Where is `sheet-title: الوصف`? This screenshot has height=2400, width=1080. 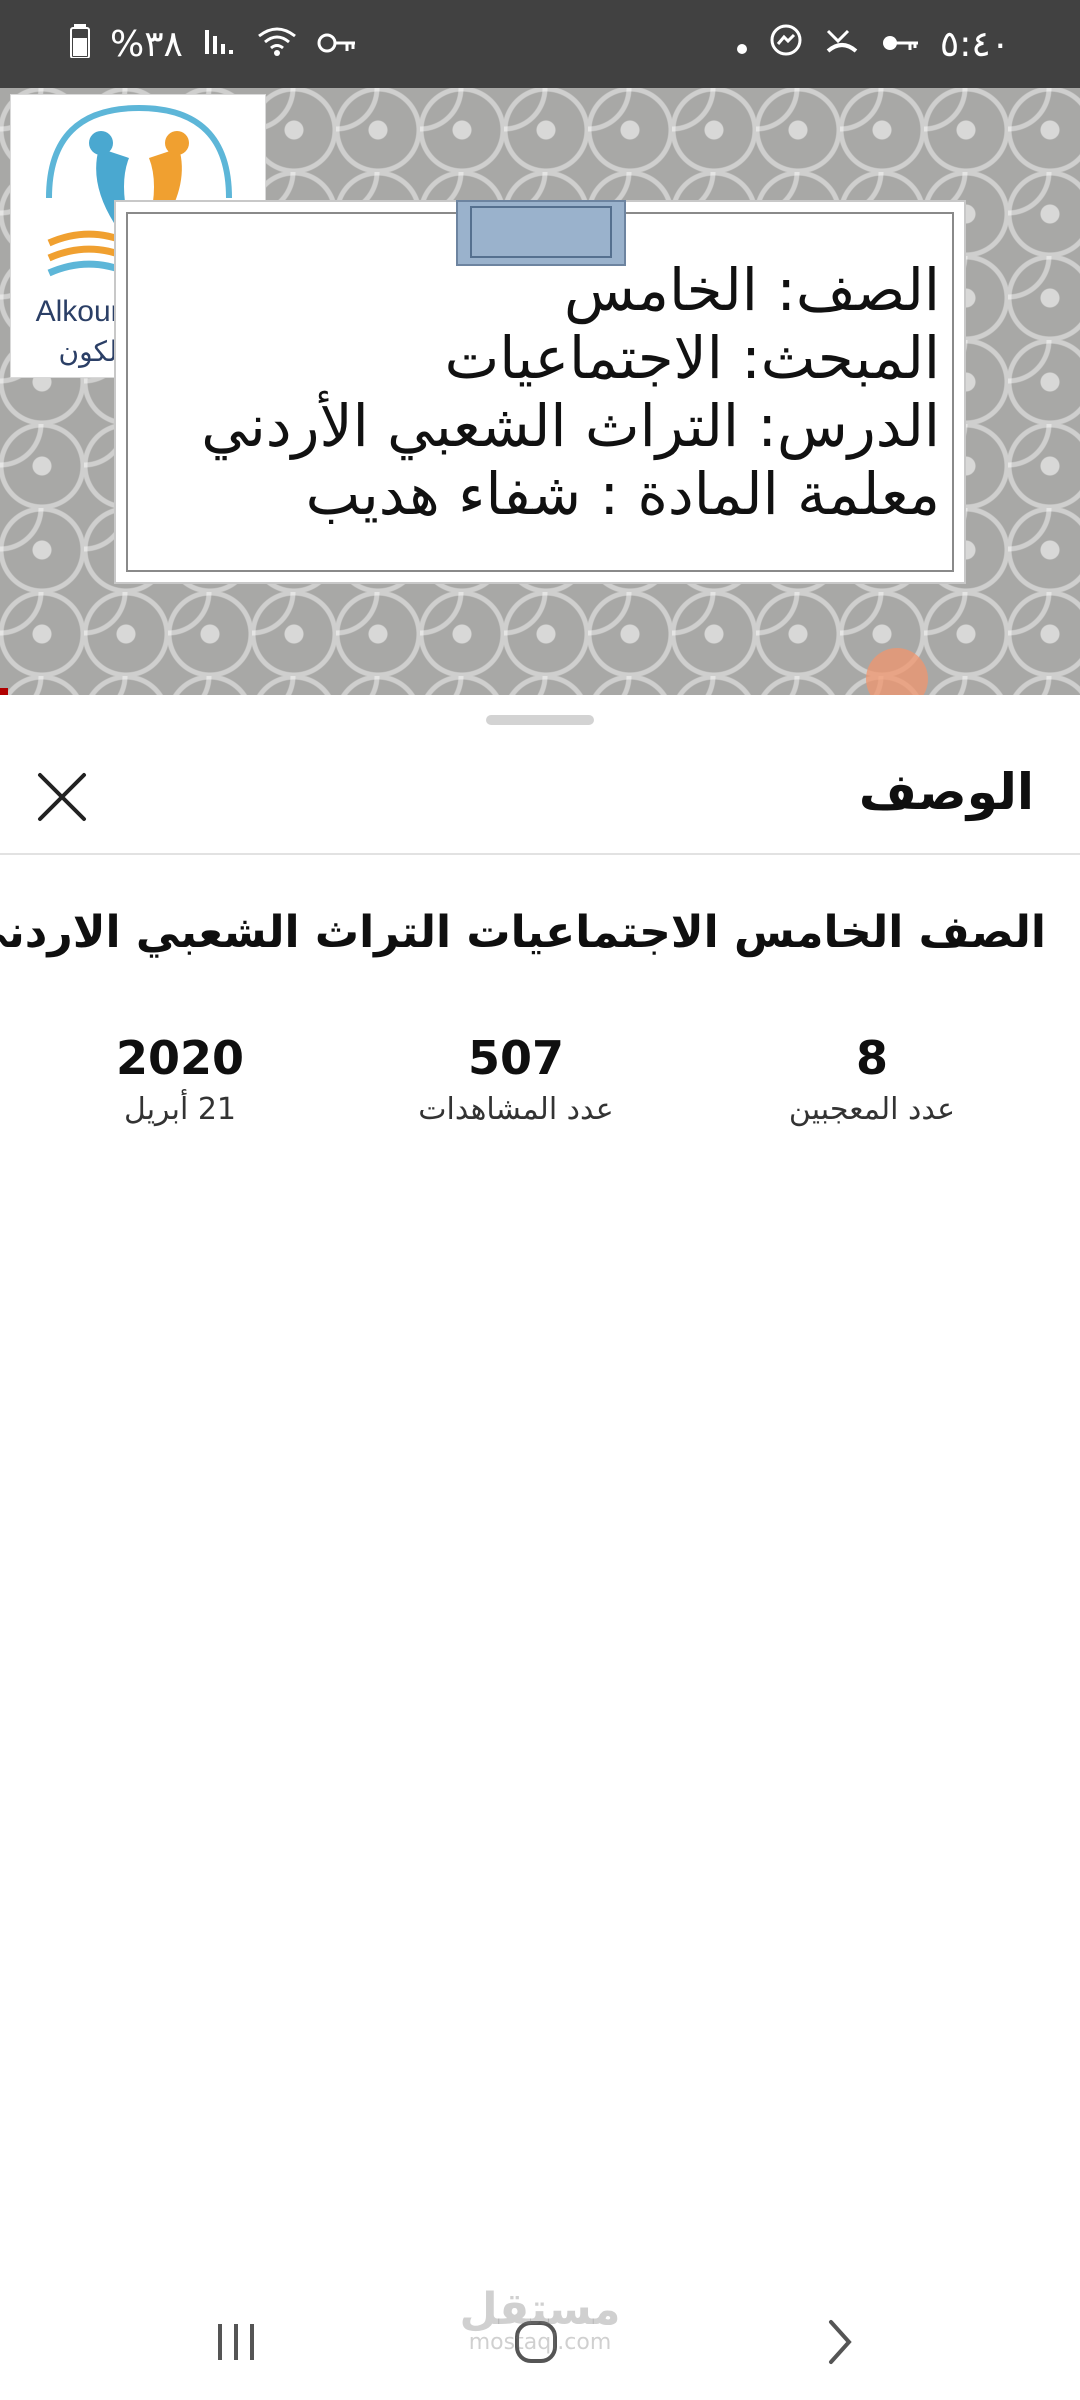 sheet-title: الوصف is located at coordinates (946, 792).